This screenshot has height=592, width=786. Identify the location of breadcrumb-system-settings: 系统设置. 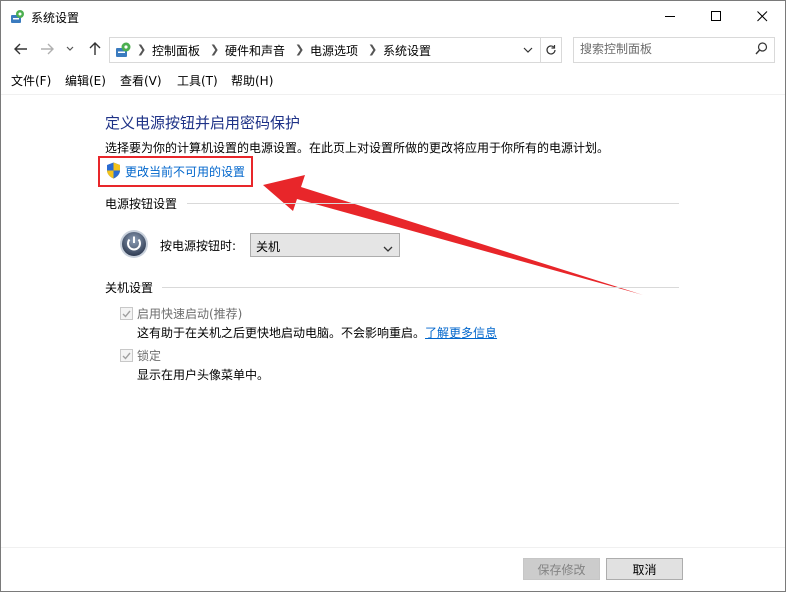
(407, 50).